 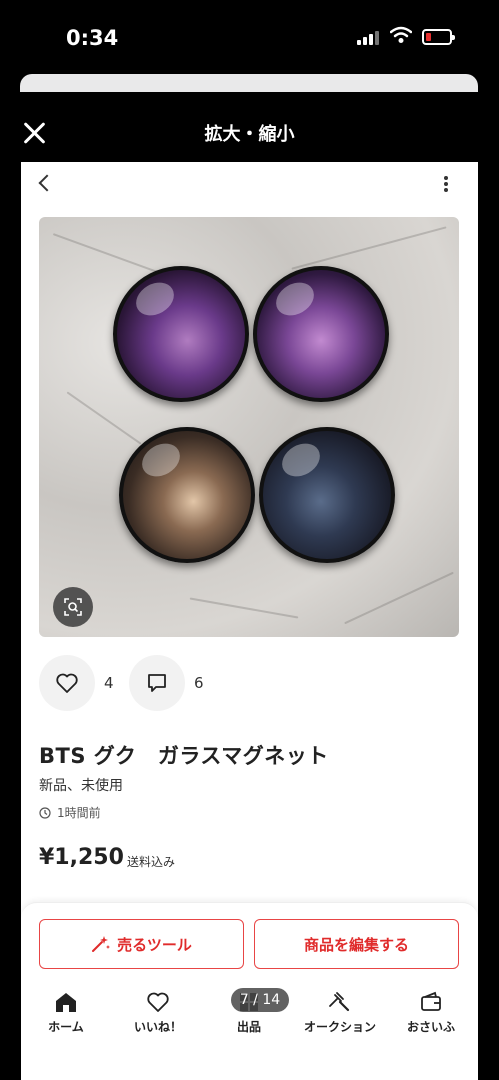 What do you see at coordinates (66, 1002) in the screenshot?
I see `home-icon` at bounding box center [66, 1002].